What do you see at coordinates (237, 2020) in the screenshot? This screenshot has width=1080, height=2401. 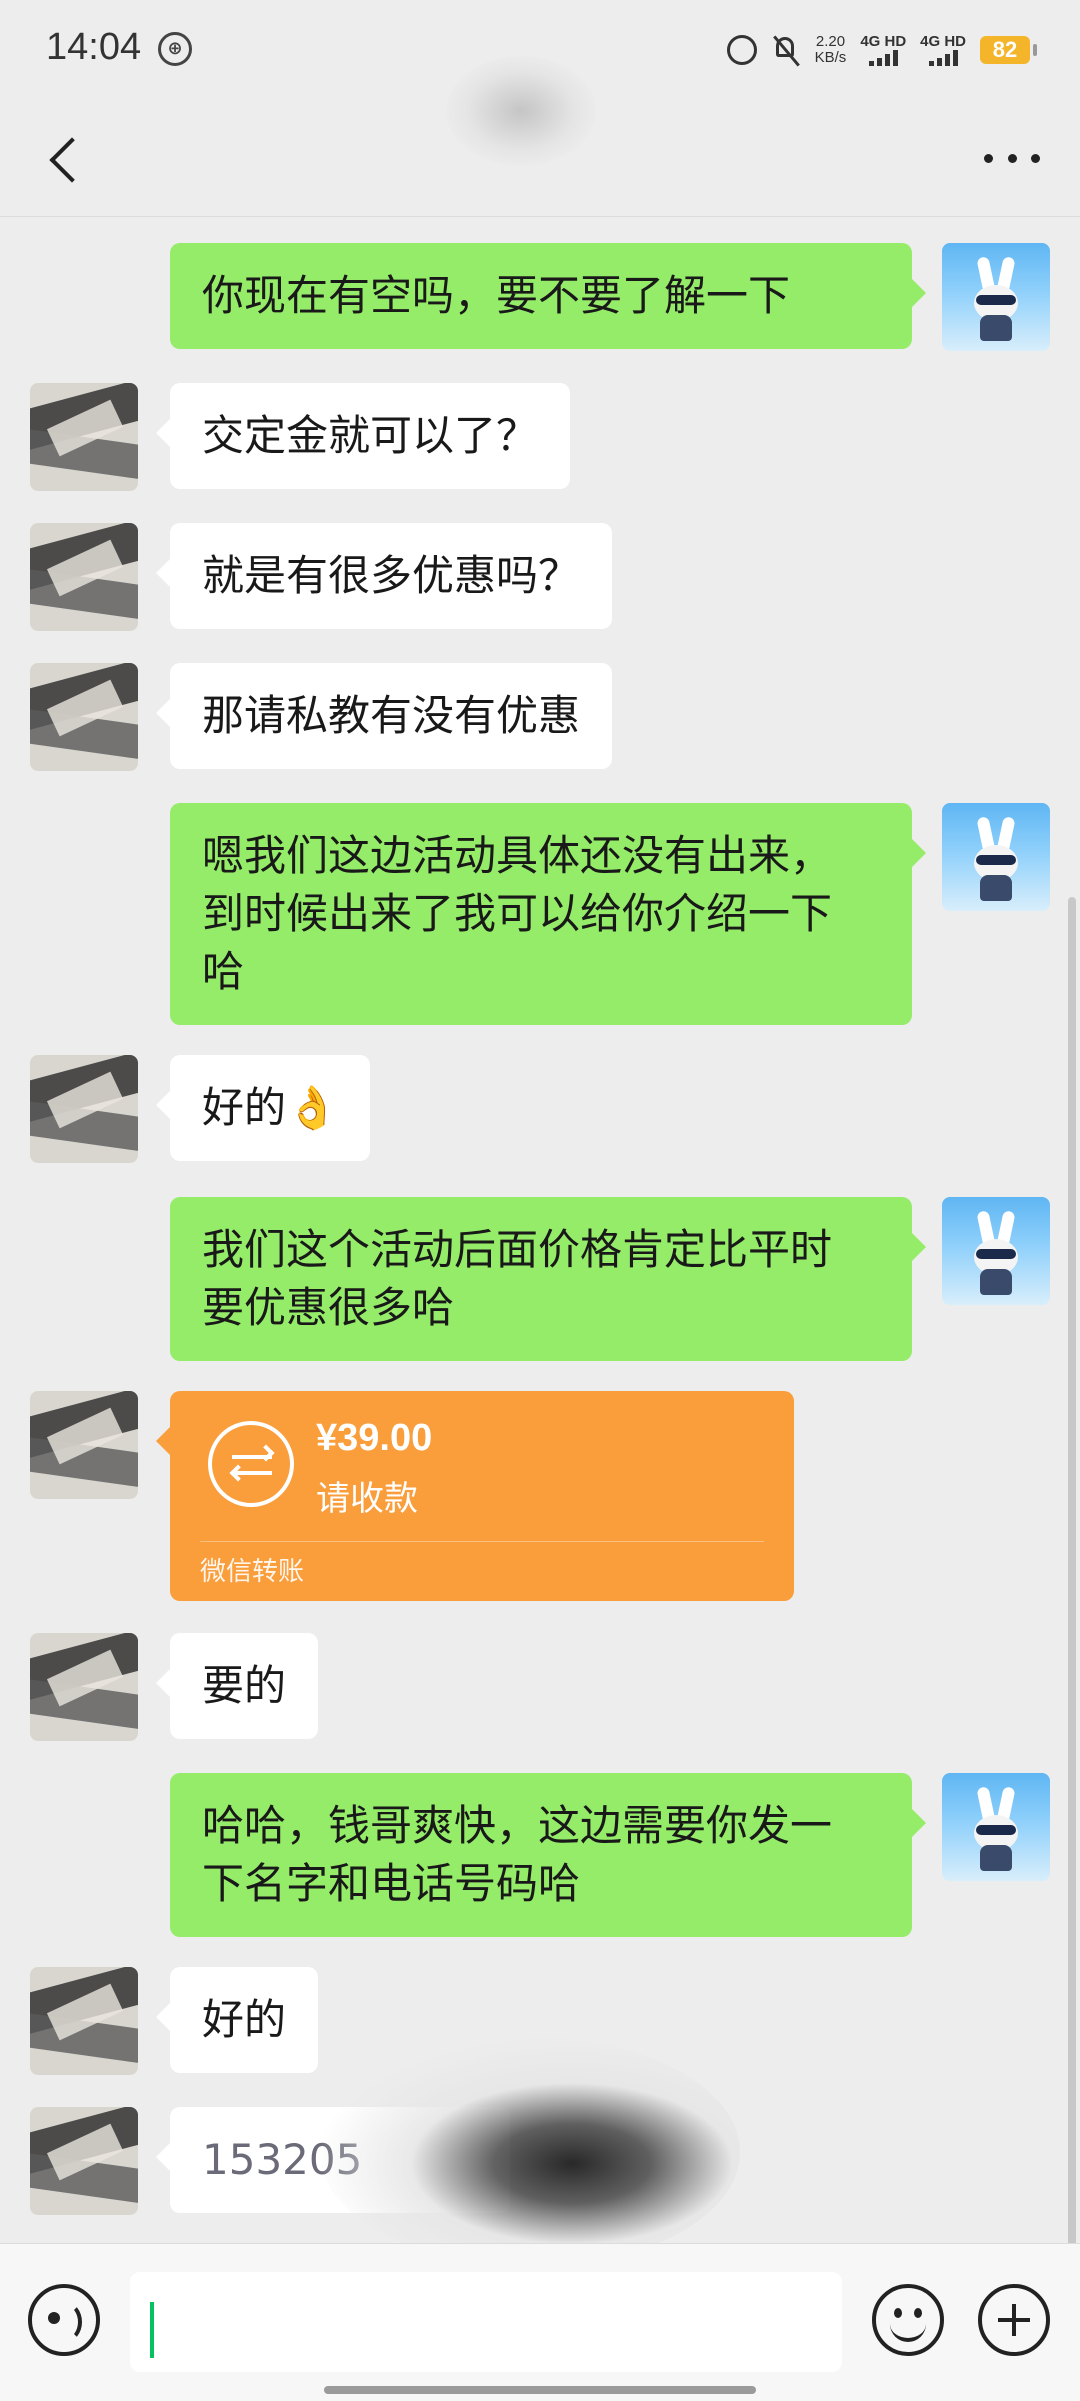 I see `message-bubble-in: 好的` at bounding box center [237, 2020].